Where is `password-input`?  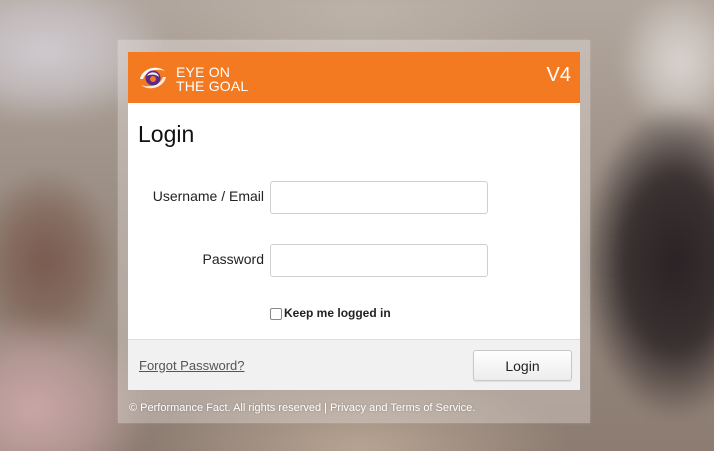
password-input is located at coordinates (379, 260).